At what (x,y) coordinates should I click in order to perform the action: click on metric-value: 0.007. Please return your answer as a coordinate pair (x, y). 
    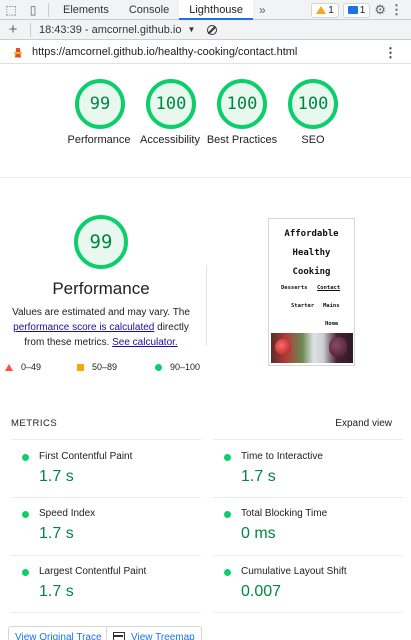
    Looking at the image, I should click on (261, 591).